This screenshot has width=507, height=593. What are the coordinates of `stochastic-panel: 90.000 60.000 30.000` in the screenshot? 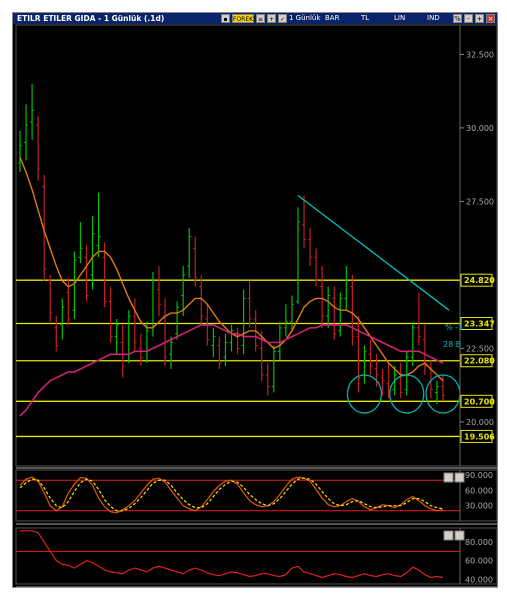 It's located at (256, 497).